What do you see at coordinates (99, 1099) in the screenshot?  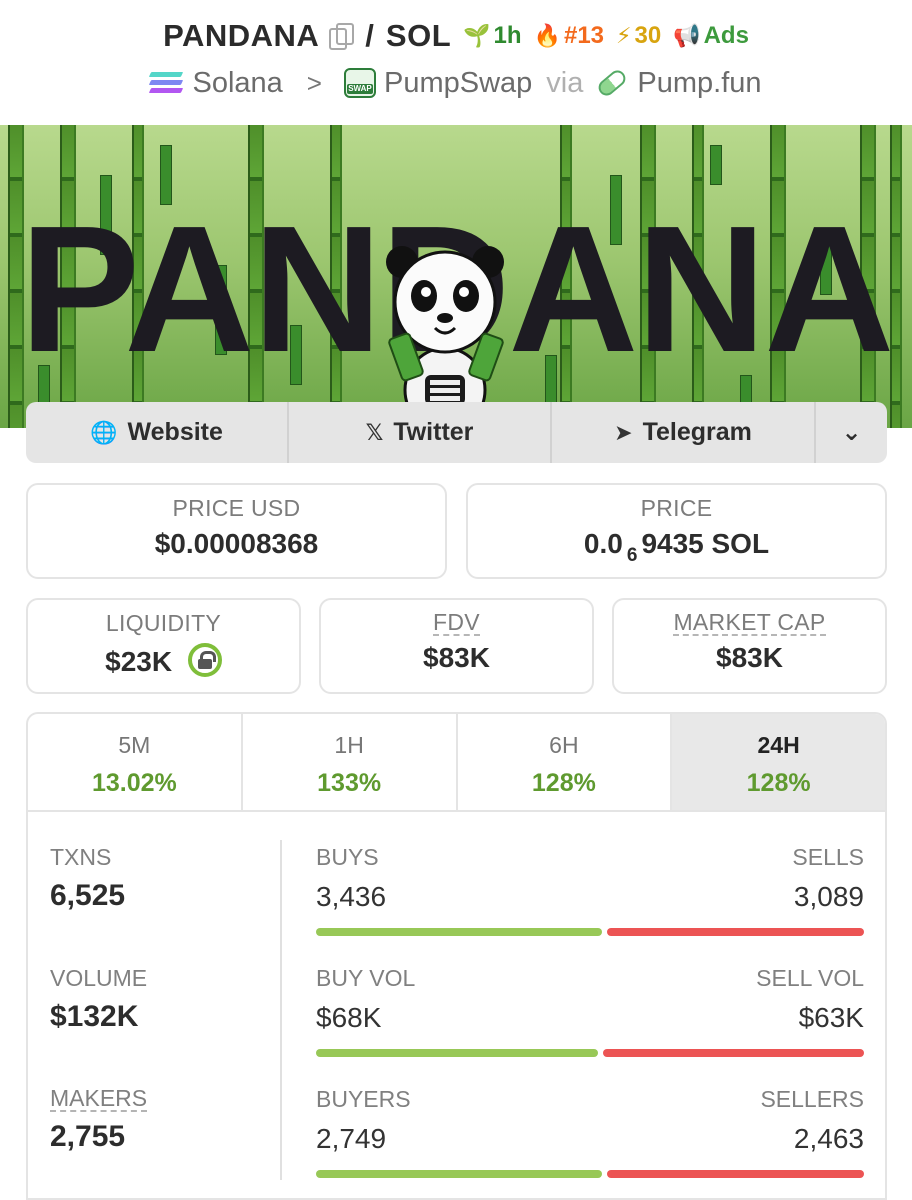 I see `makers-label: MAKERS` at bounding box center [99, 1099].